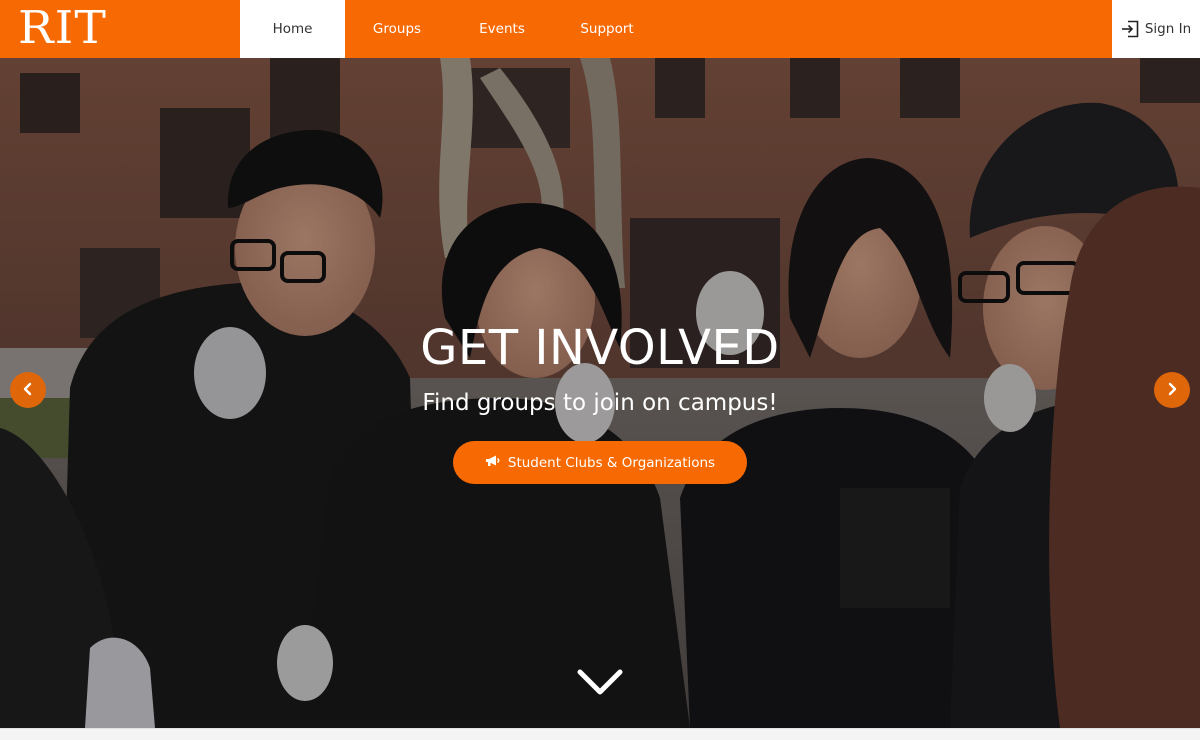 The height and width of the screenshot is (740, 1200). What do you see at coordinates (600, 734) in the screenshot?
I see `page-bottom-strip` at bounding box center [600, 734].